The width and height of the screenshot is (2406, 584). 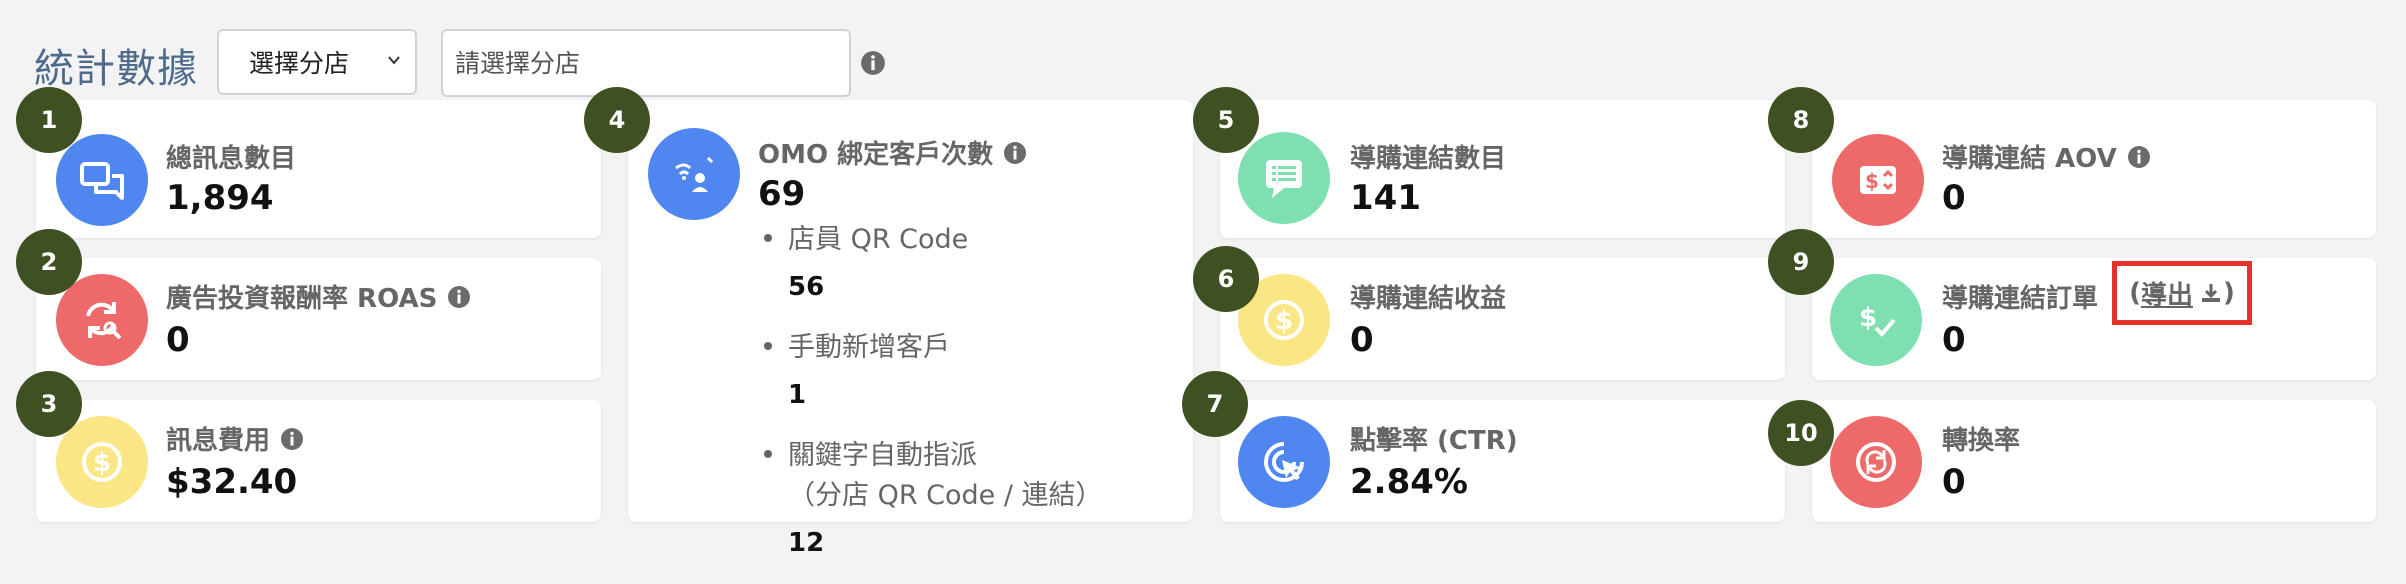 I want to click on card-title: 總訊息數目, so click(x=231, y=159).